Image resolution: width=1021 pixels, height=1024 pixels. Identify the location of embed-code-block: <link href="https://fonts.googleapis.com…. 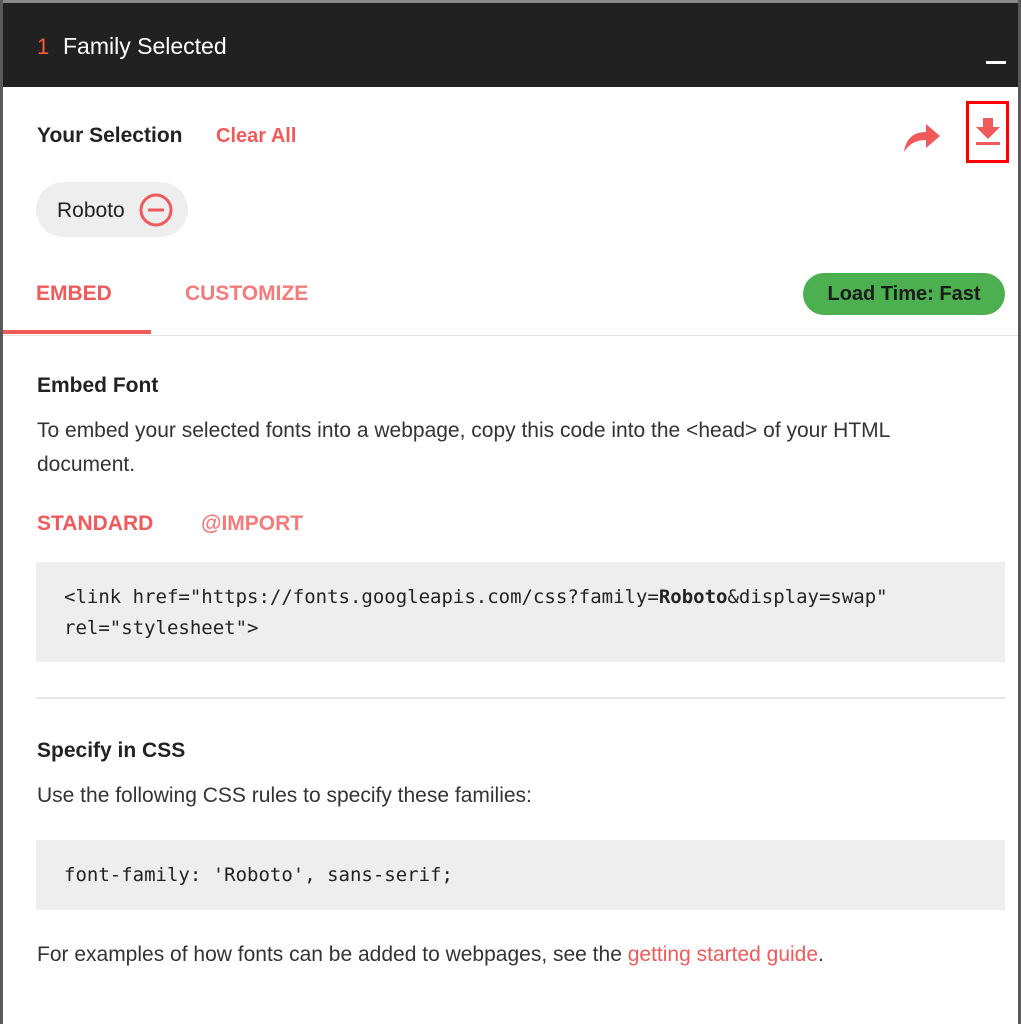
(520, 612).